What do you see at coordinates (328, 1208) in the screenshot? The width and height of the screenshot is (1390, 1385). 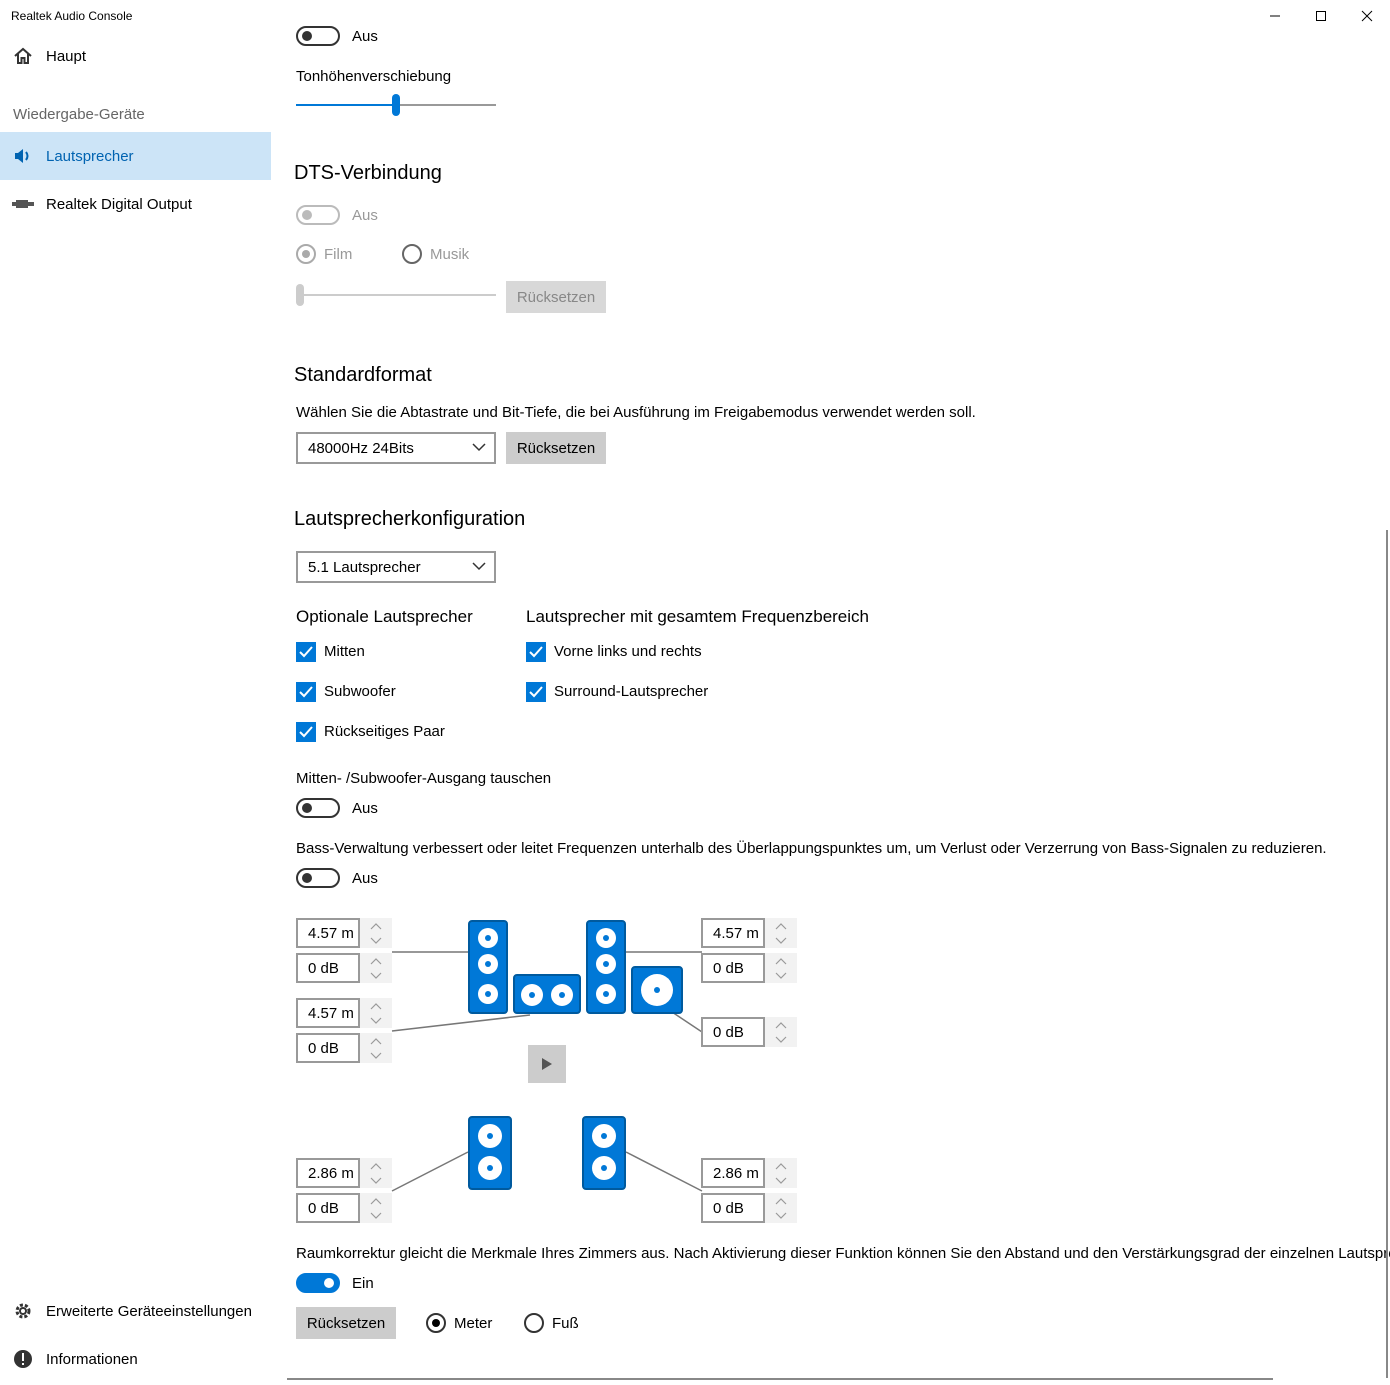 I see `rear-left-gain: 0 dB` at bounding box center [328, 1208].